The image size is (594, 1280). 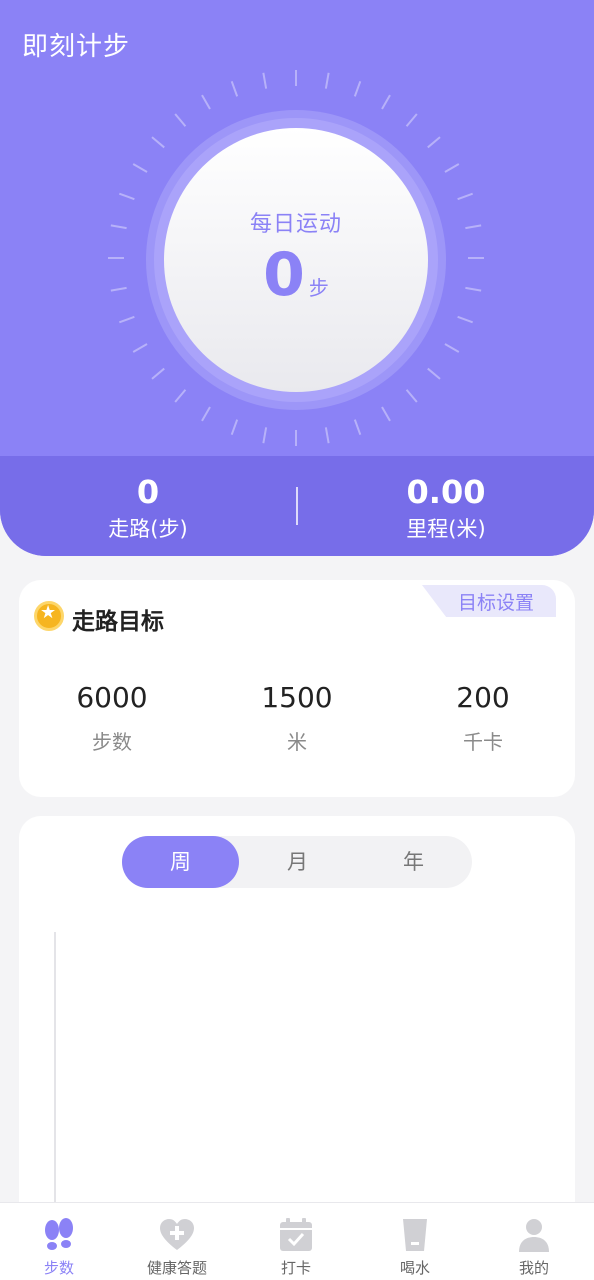 I want to click on bottom-tab-bar: 步数 健康答题 打卡 喝水 我的, so click(x=297, y=1241).